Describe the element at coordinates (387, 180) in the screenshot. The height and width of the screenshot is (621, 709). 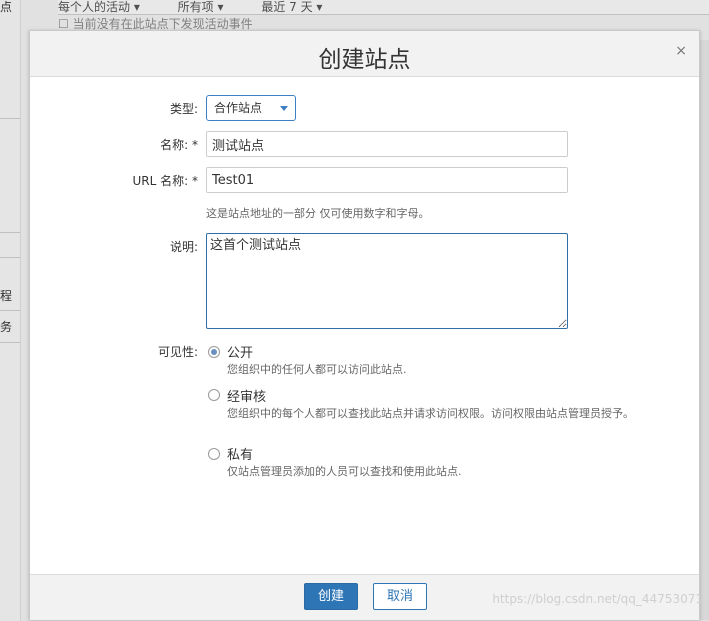
I see `url-name-input` at that location.